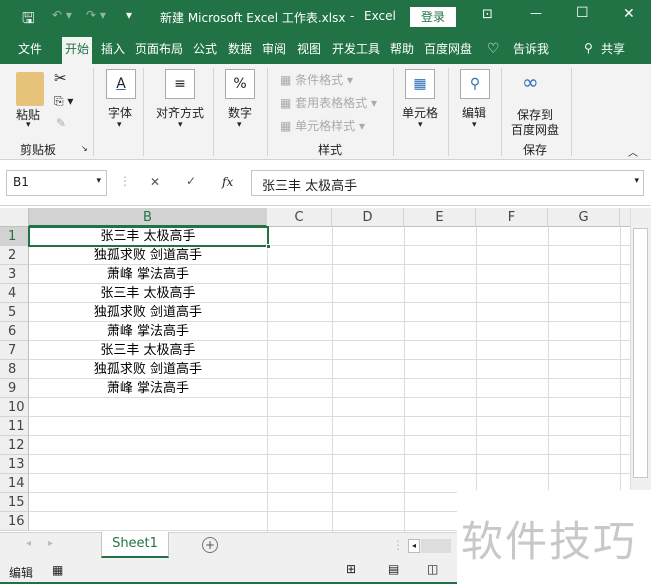 This screenshot has height=584, width=651. I want to click on maximize-button: ☐, so click(582, 13).